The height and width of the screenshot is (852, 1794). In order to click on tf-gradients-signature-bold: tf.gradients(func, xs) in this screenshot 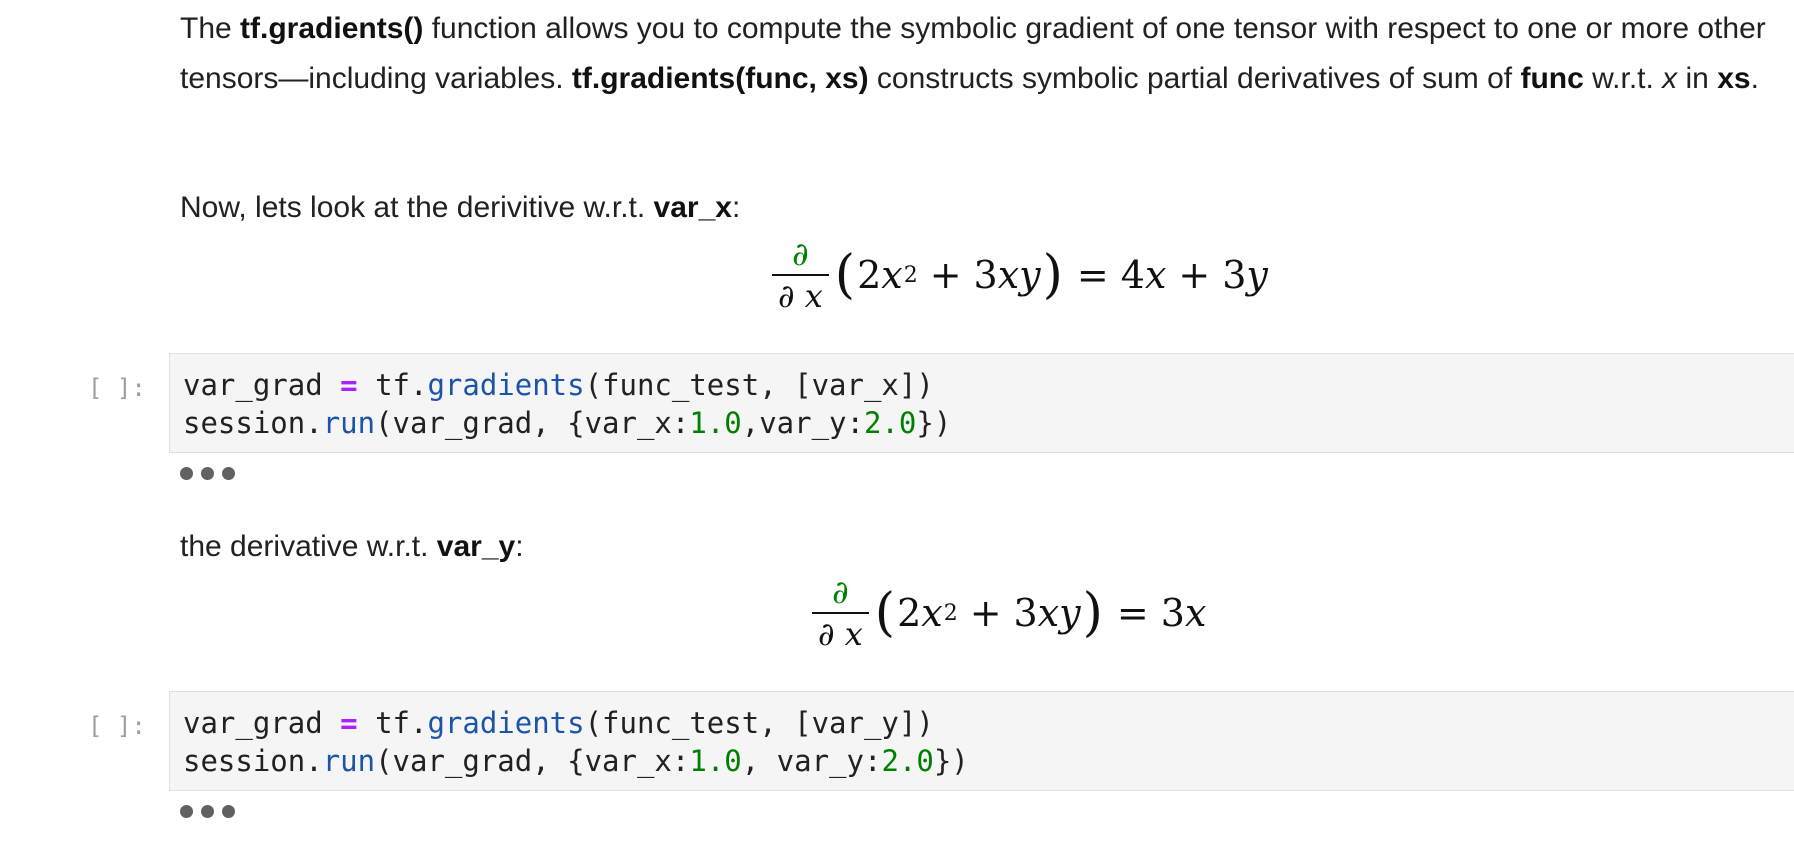, I will do `click(720, 78)`.